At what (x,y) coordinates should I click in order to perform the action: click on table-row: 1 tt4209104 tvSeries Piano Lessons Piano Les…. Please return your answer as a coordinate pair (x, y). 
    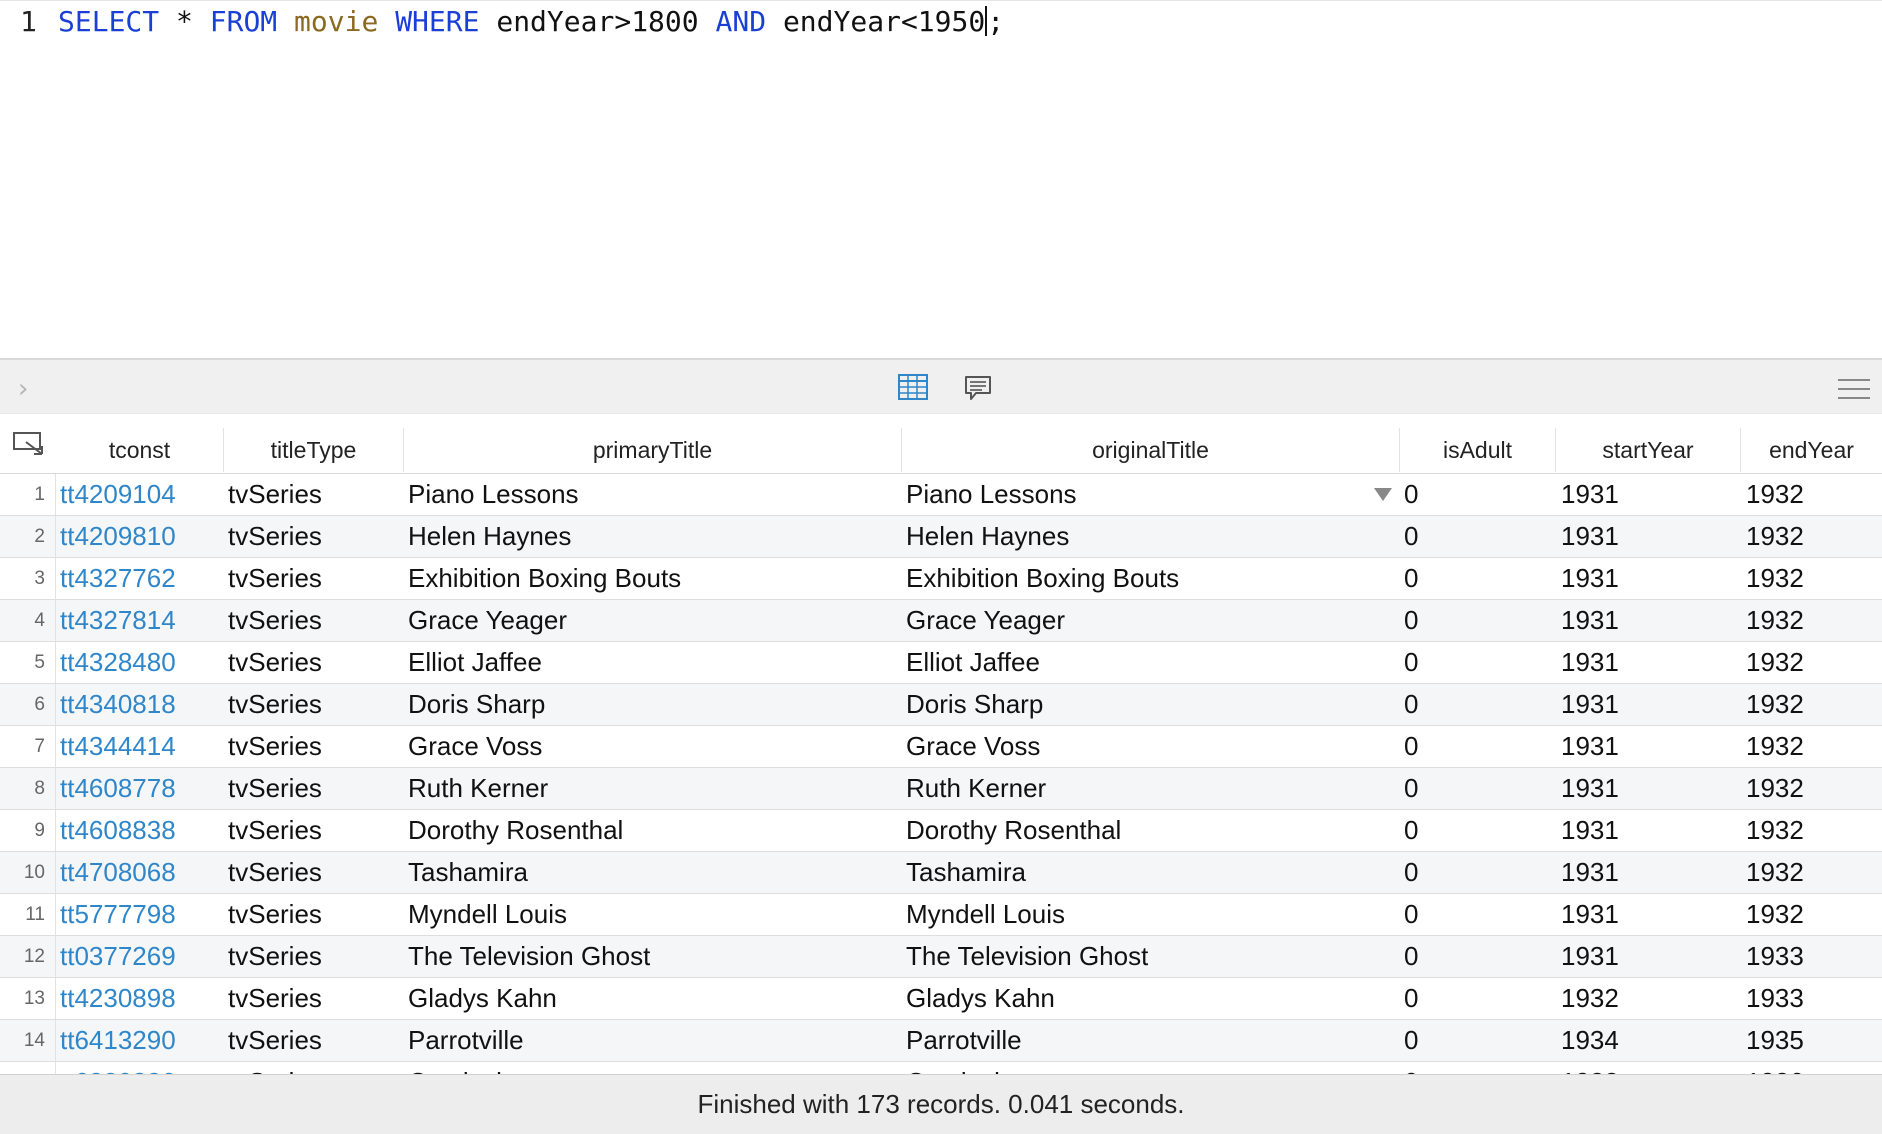
    Looking at the image, I should click on (941, 495).